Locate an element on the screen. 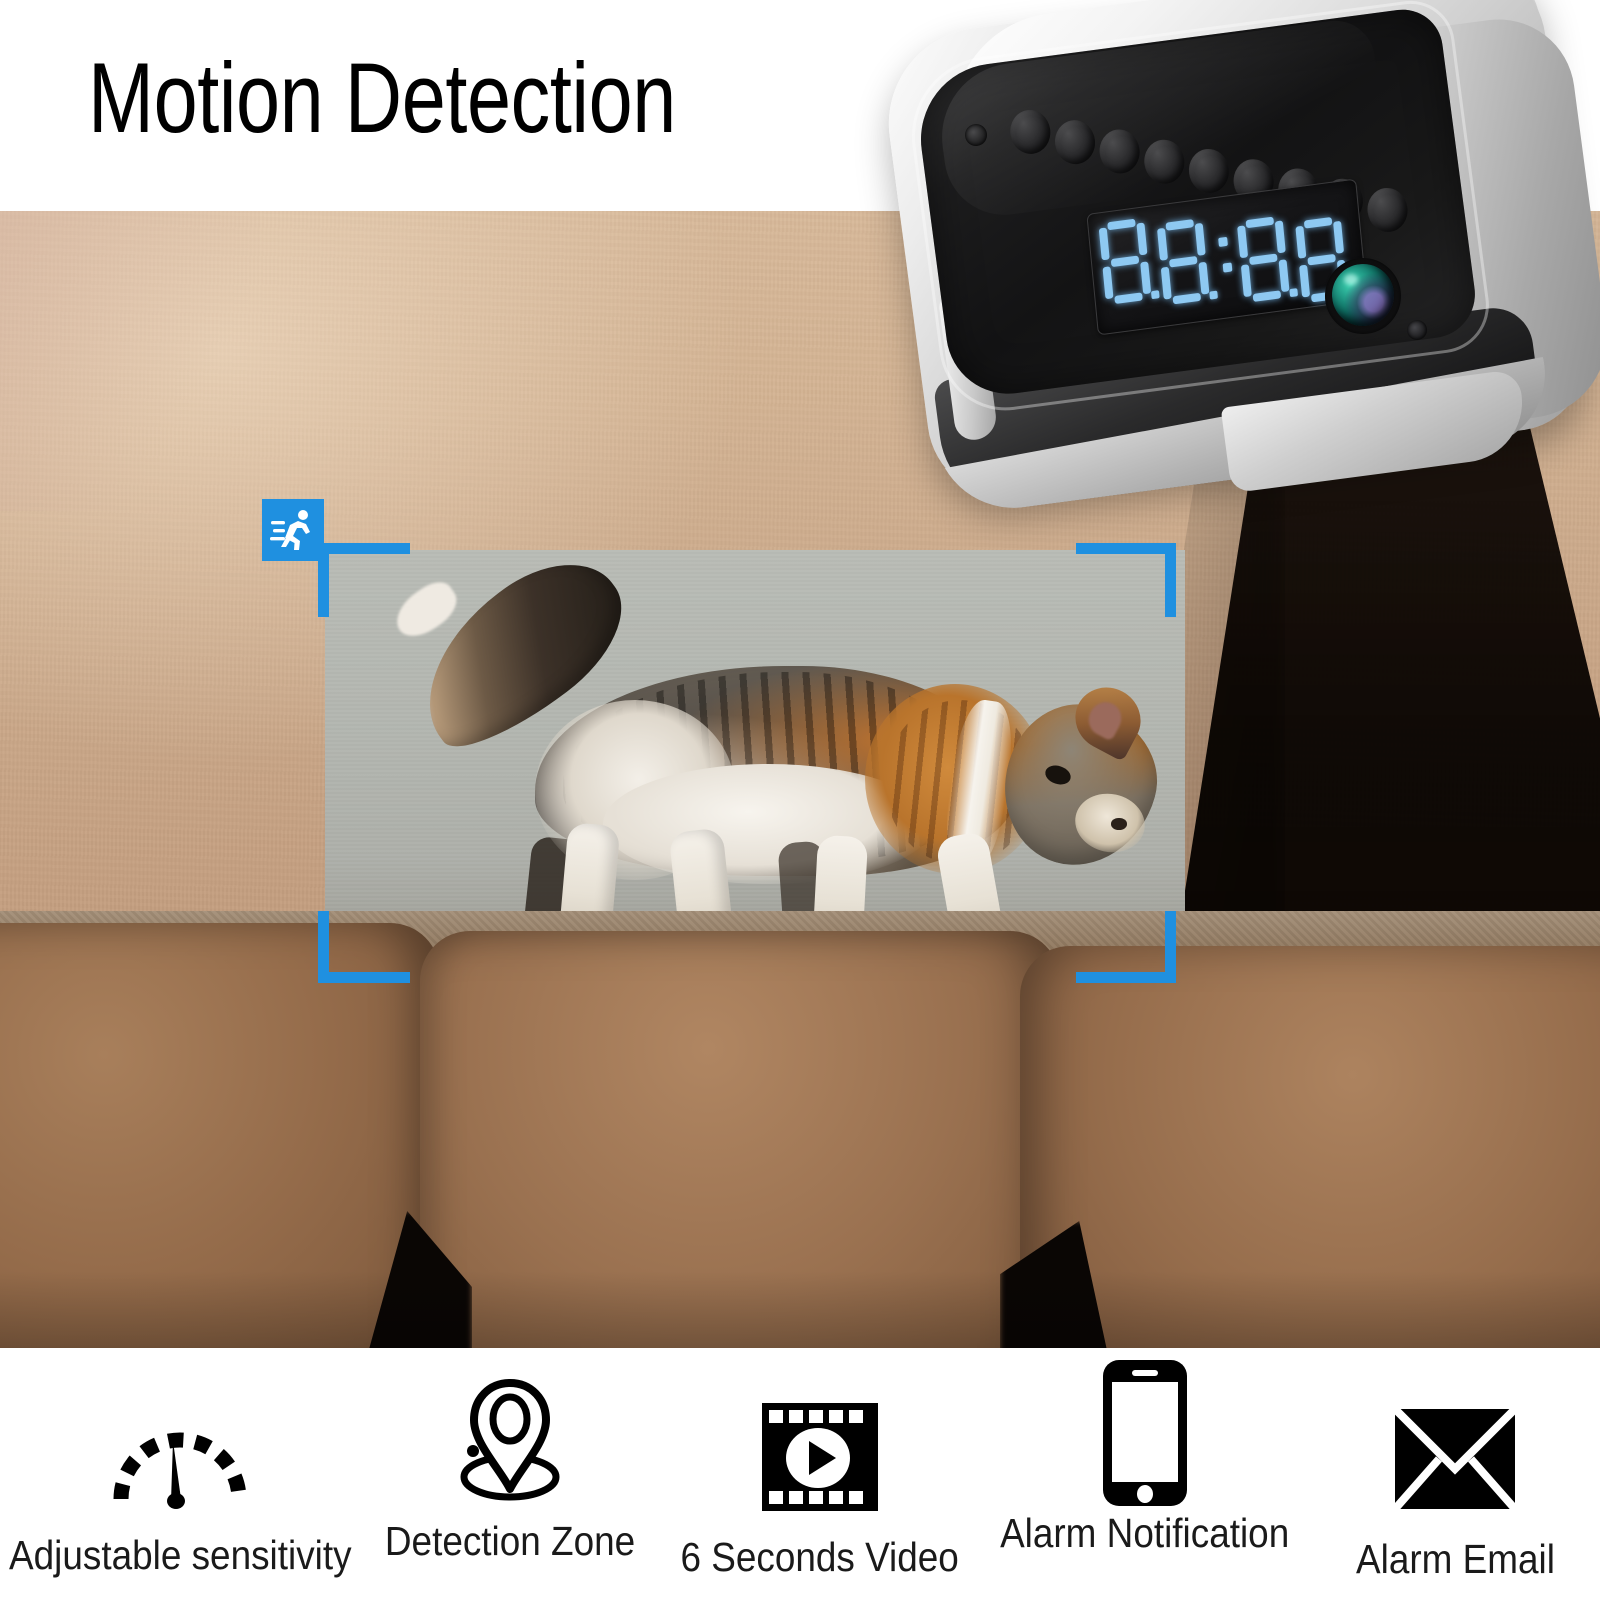  clock-digits is located at coordinates (1227, 257).